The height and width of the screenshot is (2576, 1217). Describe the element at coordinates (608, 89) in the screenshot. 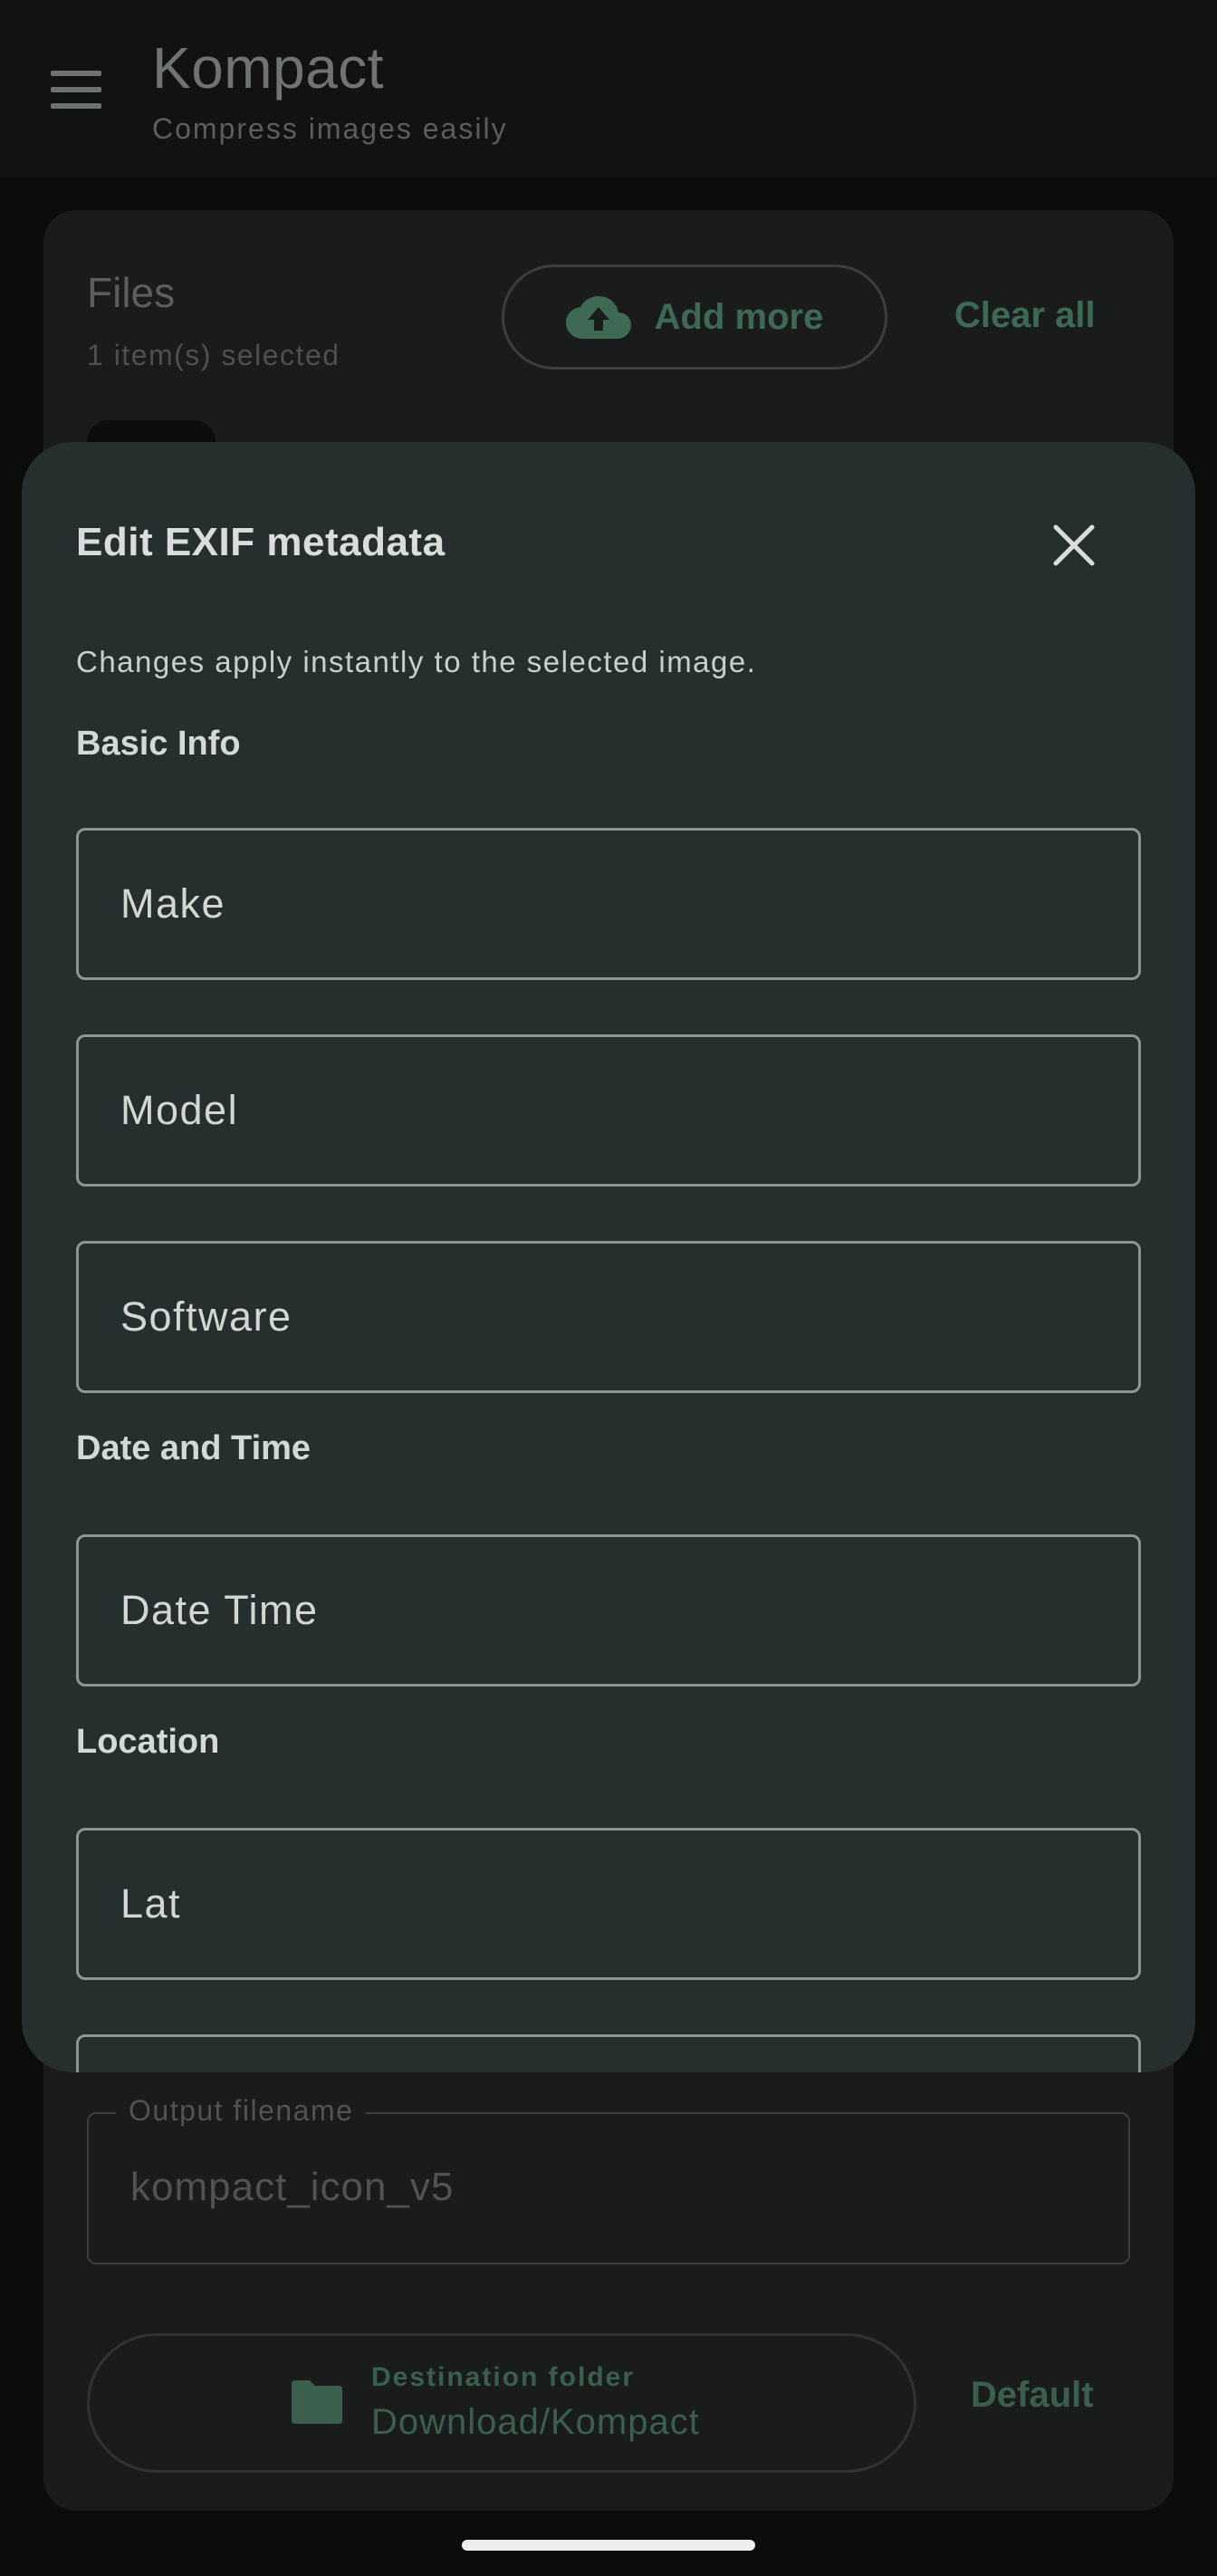

I see `top-app-bar: Kompact Compress images easily` at that location.